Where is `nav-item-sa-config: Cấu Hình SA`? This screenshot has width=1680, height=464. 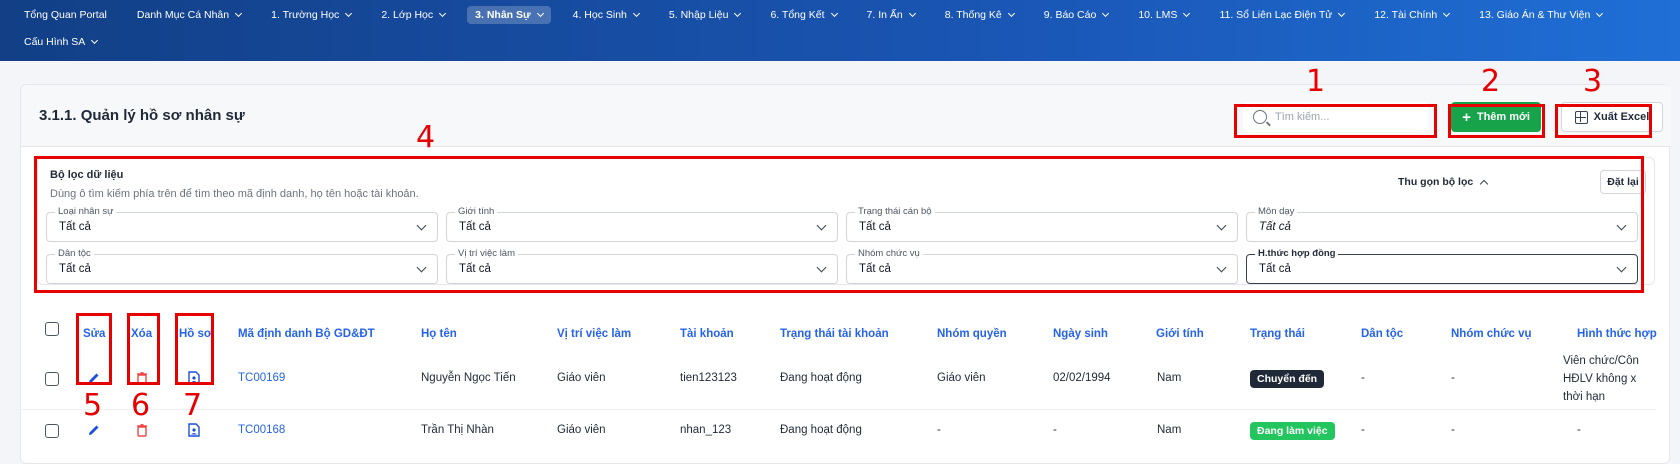
nav-item-sa-config: Cấu Hình SA is located at coordinates (60, 42).